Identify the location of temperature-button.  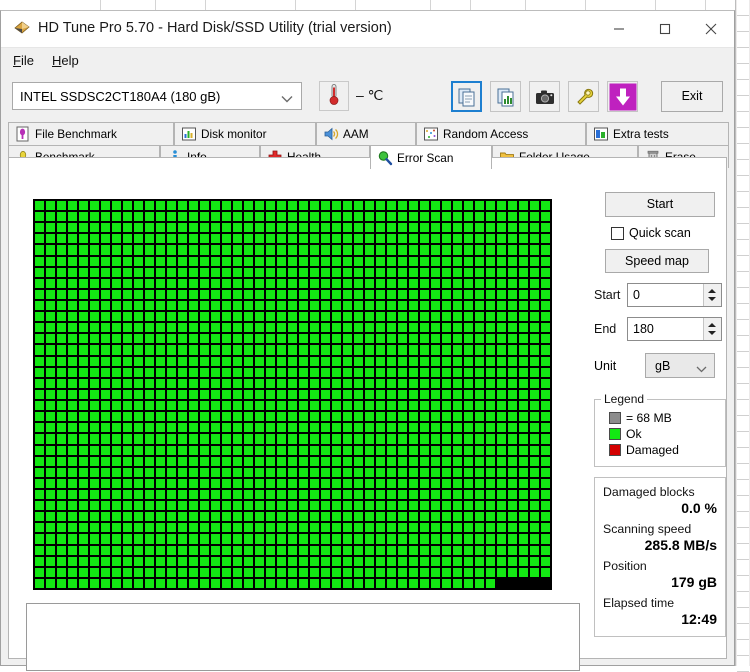
(334, 96).